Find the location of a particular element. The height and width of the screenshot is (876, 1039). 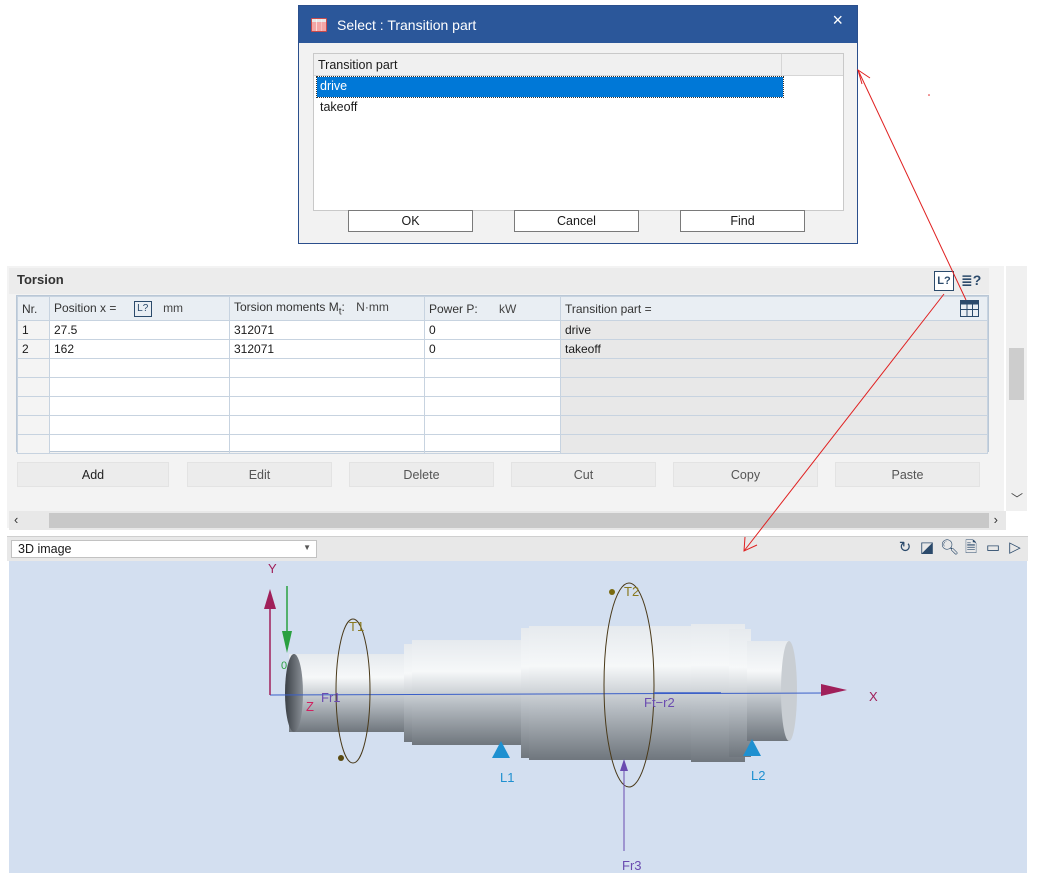

help-list-icon: ≣? is located at coordinates (971, 281).